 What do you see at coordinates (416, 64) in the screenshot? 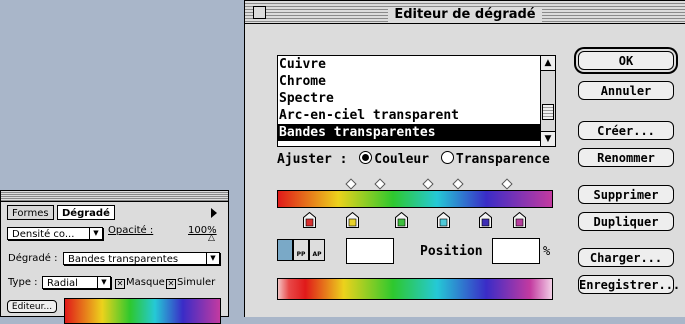
I see `list-item: Cuivre` at bounding box center [416, 64].